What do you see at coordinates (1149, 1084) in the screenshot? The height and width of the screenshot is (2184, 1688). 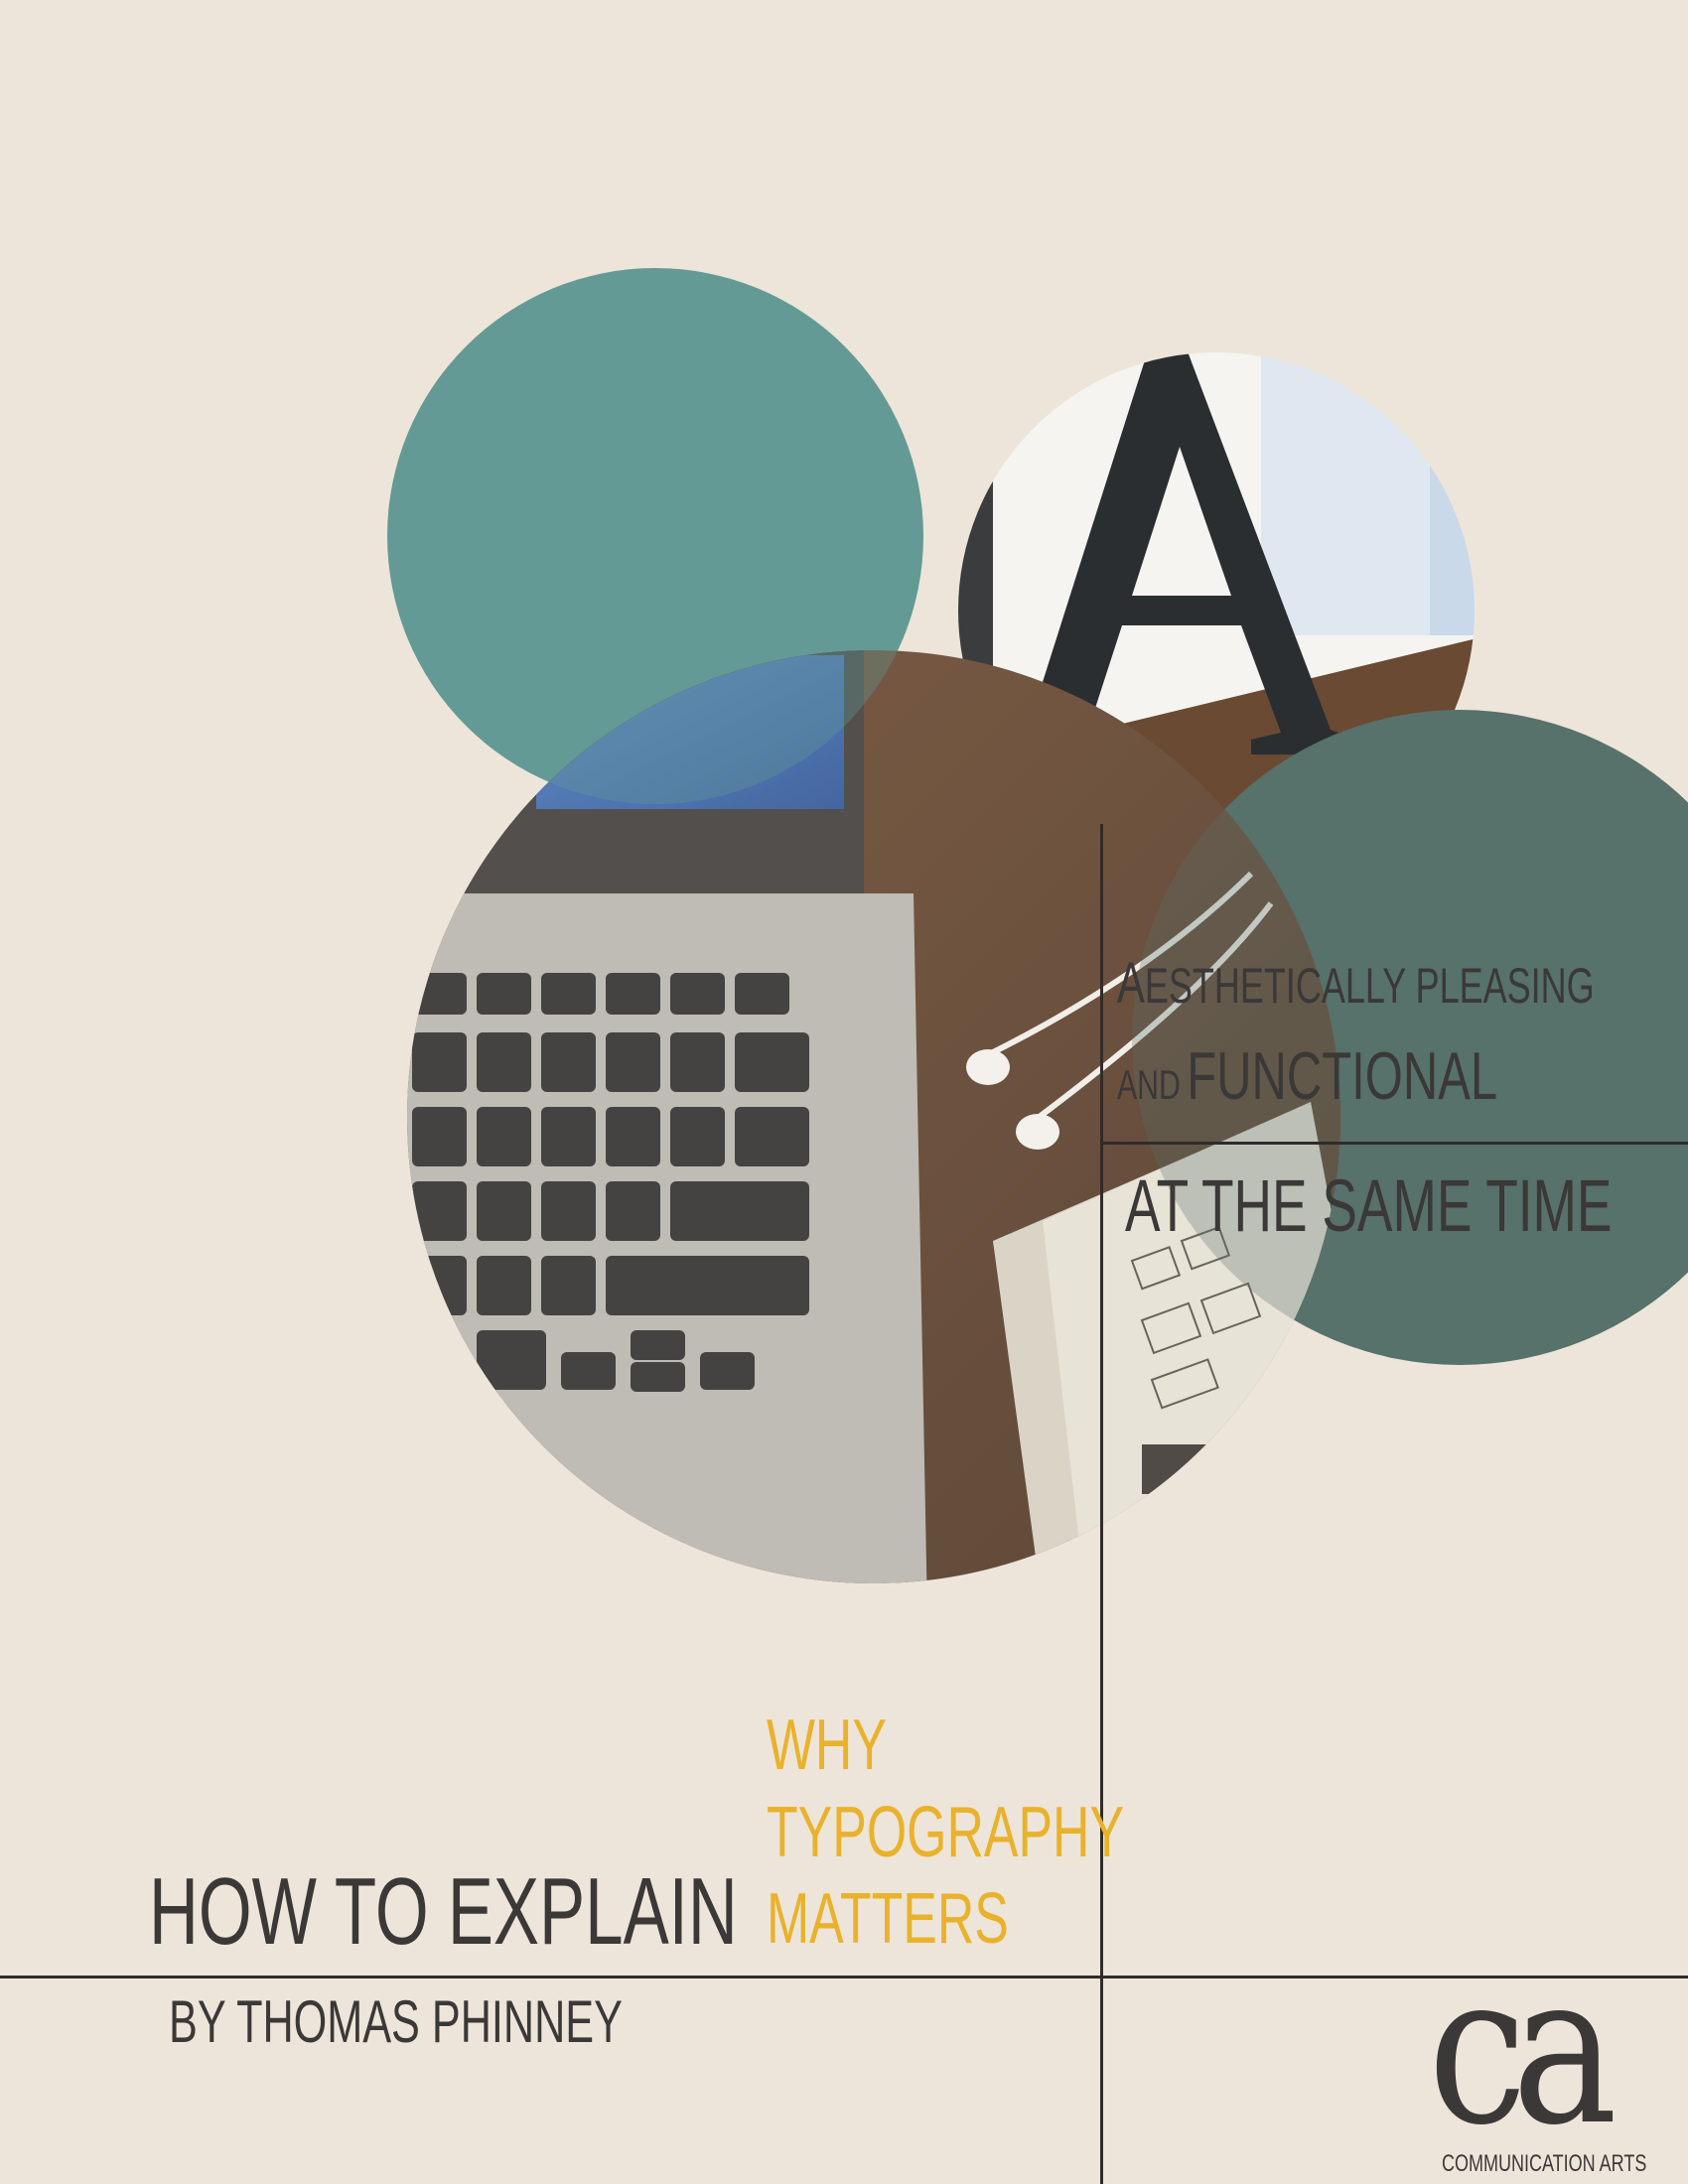 I see `tagline-and: AND` at bounding box center [1149, 1084].